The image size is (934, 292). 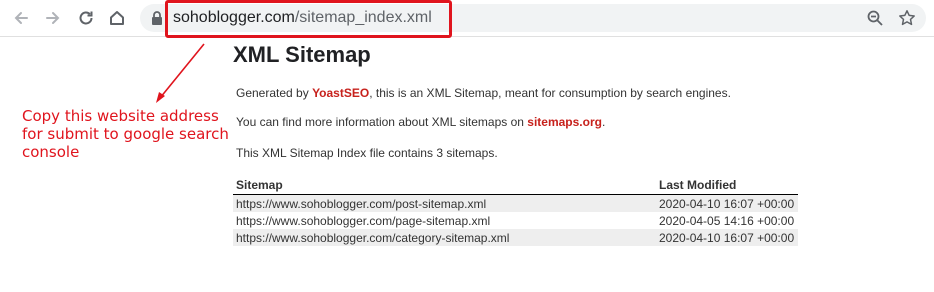 What do you see at coordinates (907, 18) in the screenshot?
I see `star-icon` at bounding box center [907, 18].